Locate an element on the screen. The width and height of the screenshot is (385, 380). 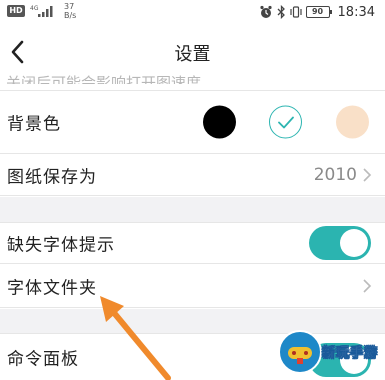
font-folder-row: 字体文件夹 is located at coordinates (192, 286).